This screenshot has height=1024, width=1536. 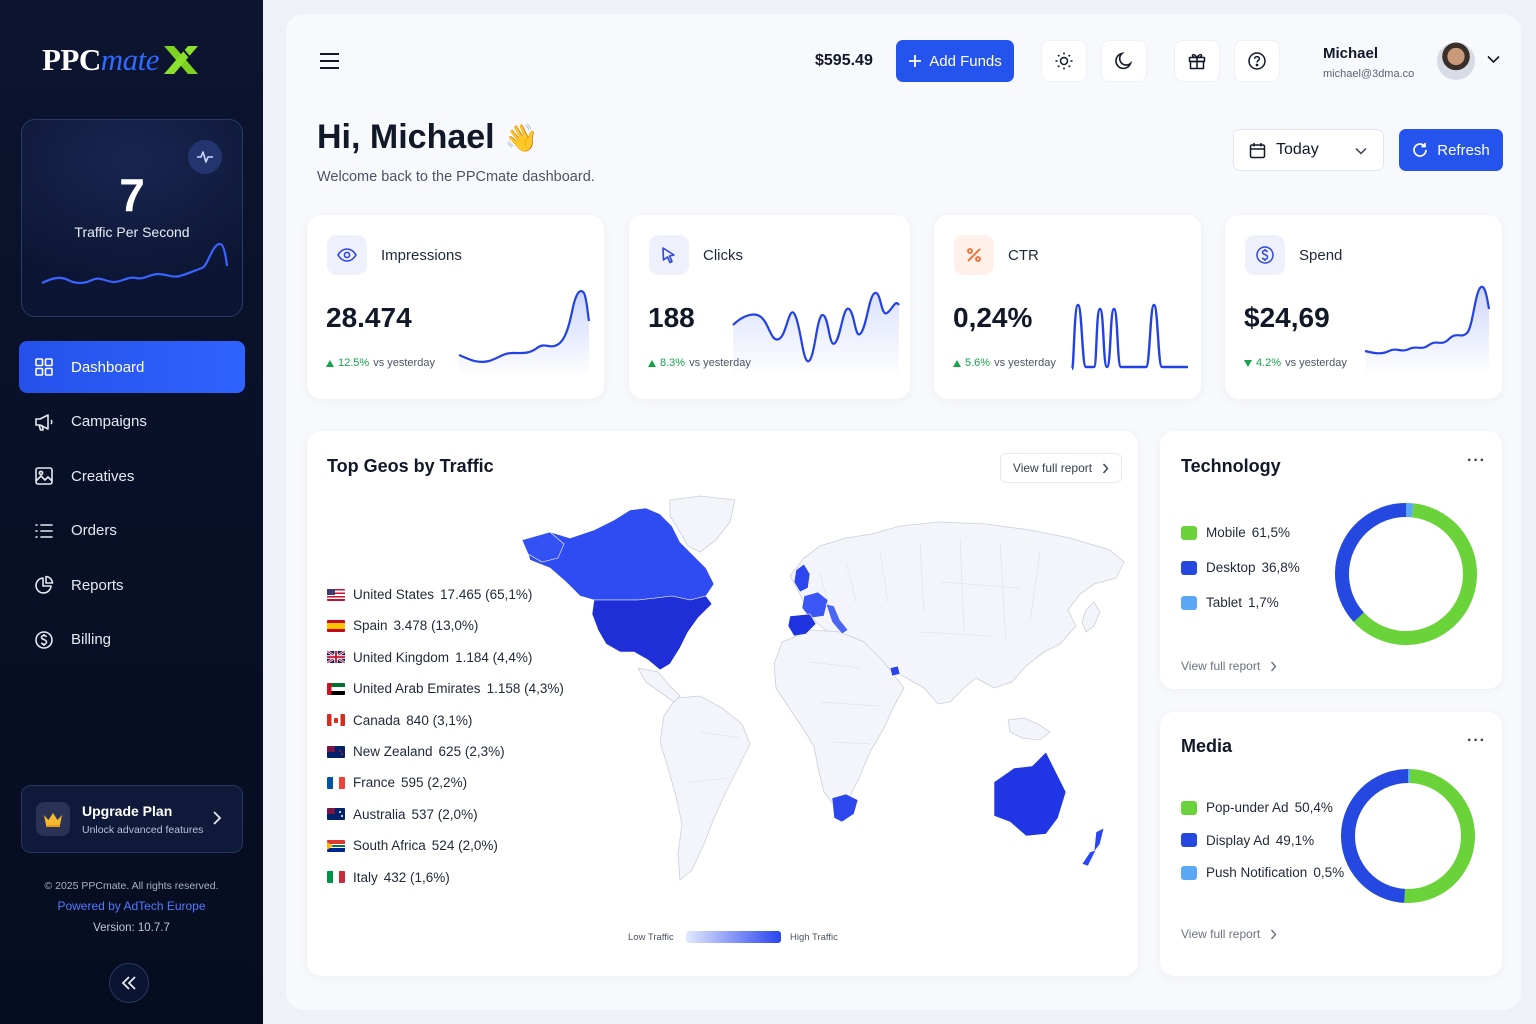 What do you see at coordinates (651, 937) in the screenshot?
I see `legend-low-label: Low Traffic` at bounding box center [651, 937].